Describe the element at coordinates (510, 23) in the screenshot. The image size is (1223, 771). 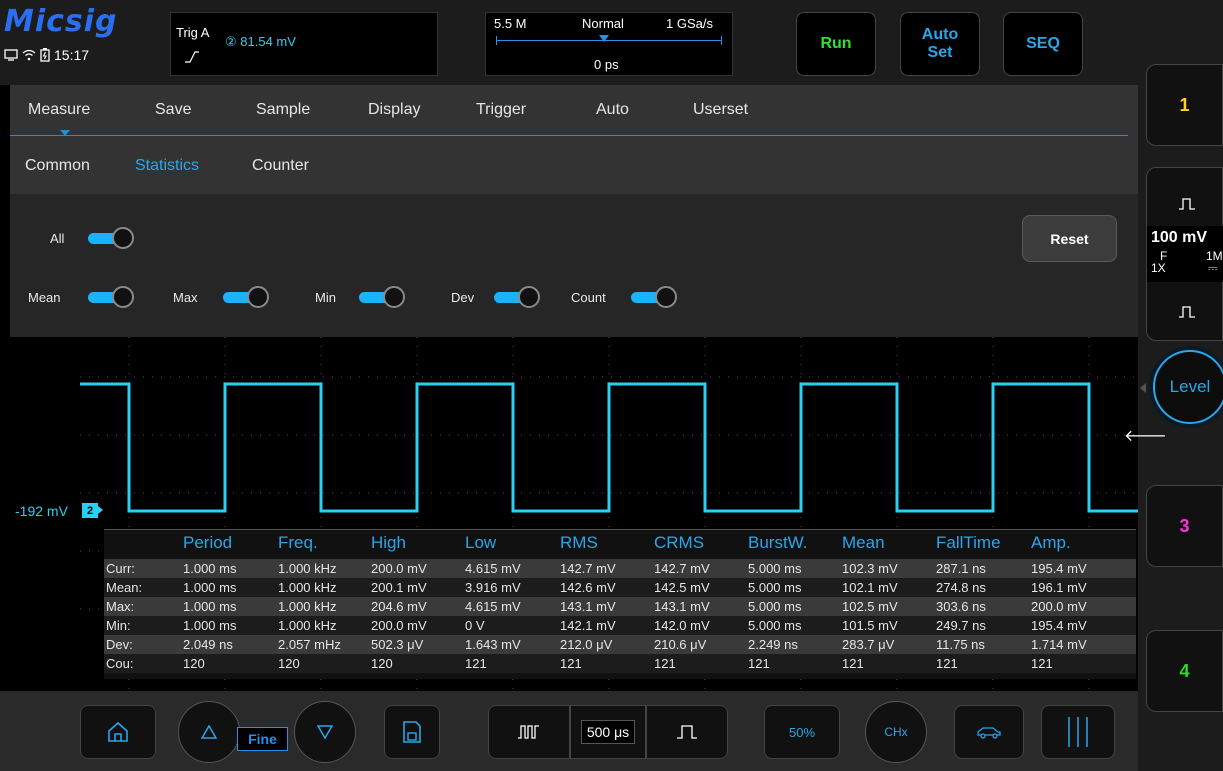
I see `memory-depth: 5.5 M` at that location.